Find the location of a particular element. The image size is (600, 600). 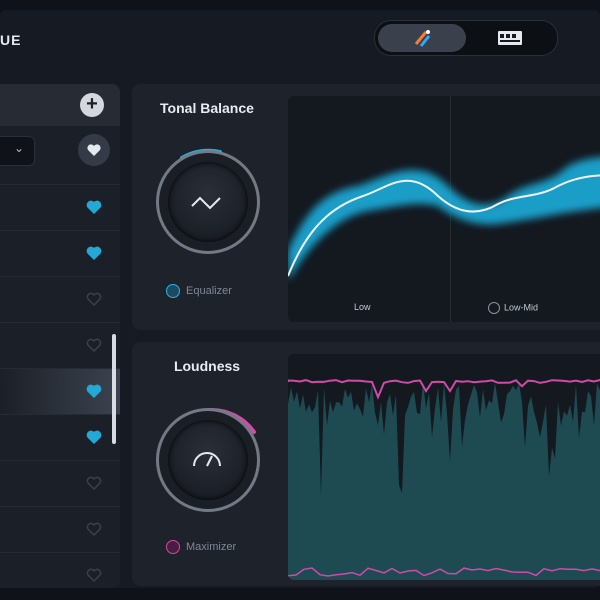

detail-view-button is located at coordinates (510, 38).